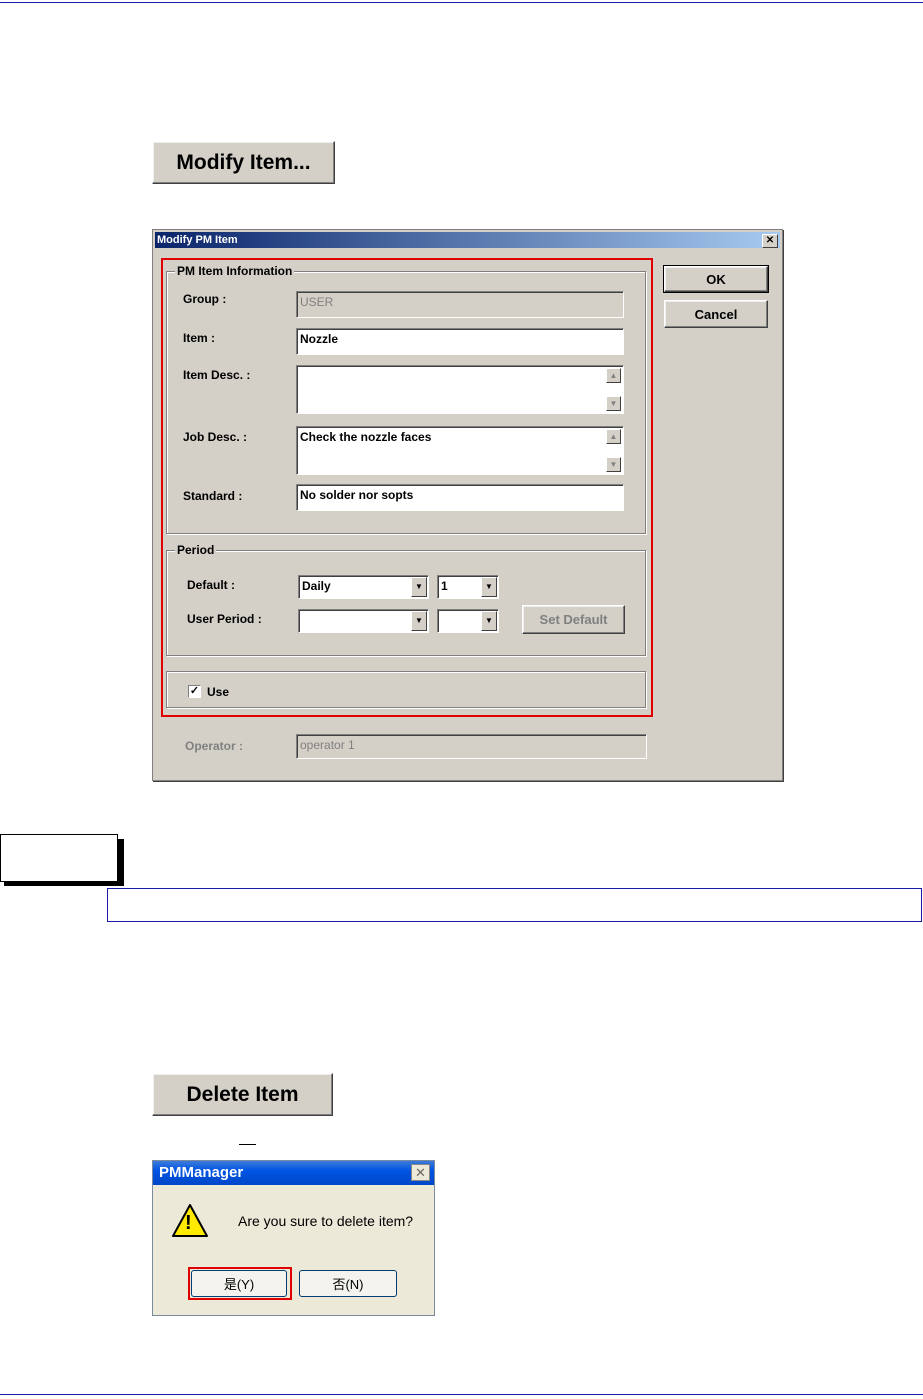 This screenshot has width=923, height=1399. Describe the element at coordinates (188, 1223) in the screenshot. I see `warning-mark: !` at that location.